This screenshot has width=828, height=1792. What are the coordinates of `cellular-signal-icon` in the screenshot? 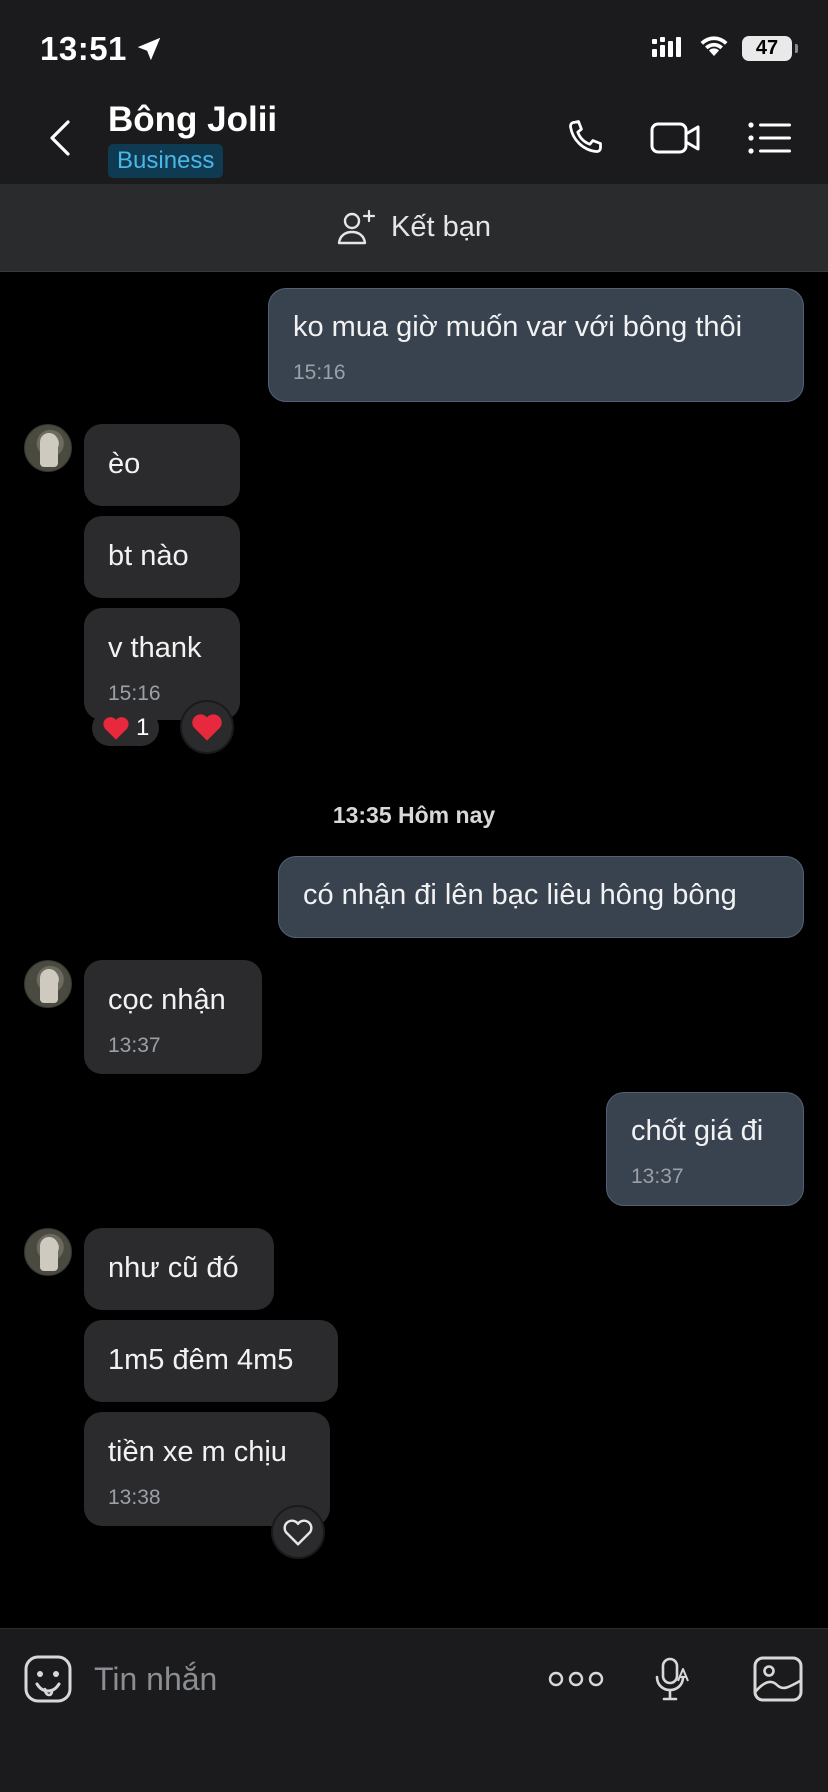 It's located at (669, 48).